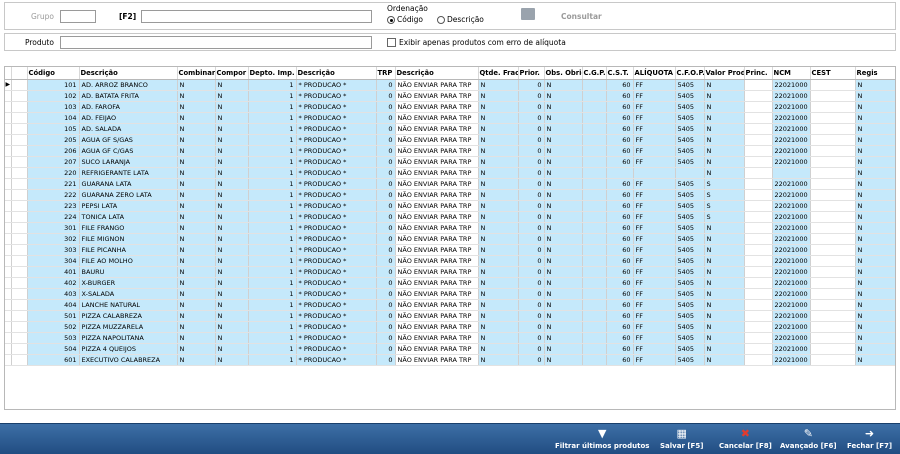 The height and width of the screenshot is (454, 900). Describe the element at coordinates (128, 272) in the screenshot. I see `table-cell: BAURU` at that location.